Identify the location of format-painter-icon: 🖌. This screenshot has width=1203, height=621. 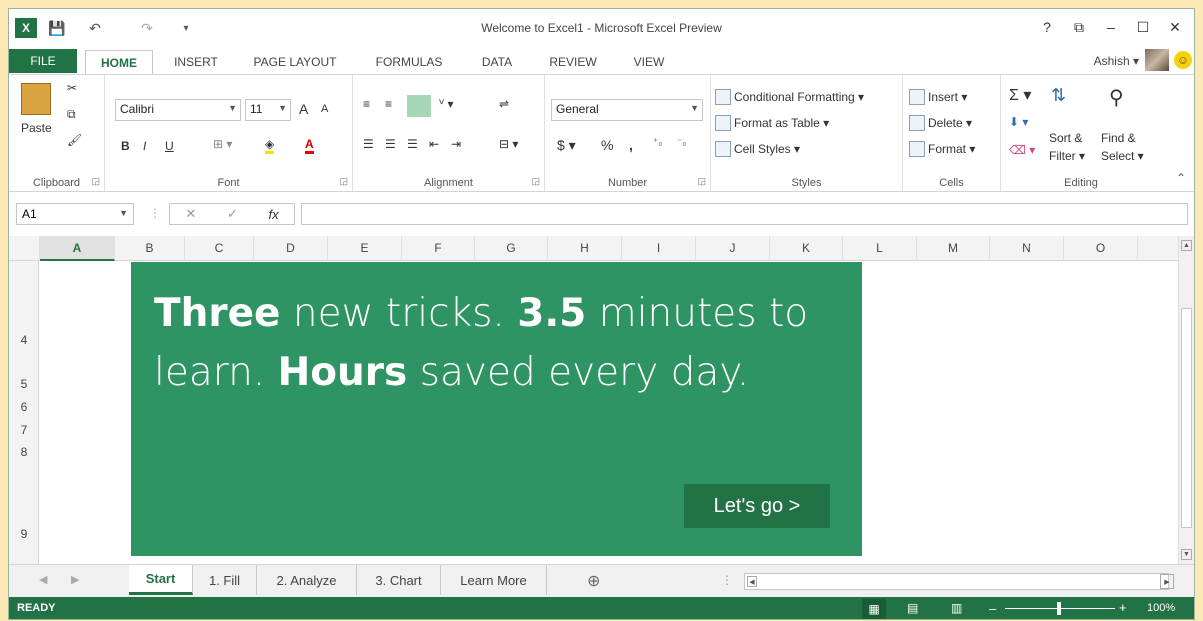
(74, 140).